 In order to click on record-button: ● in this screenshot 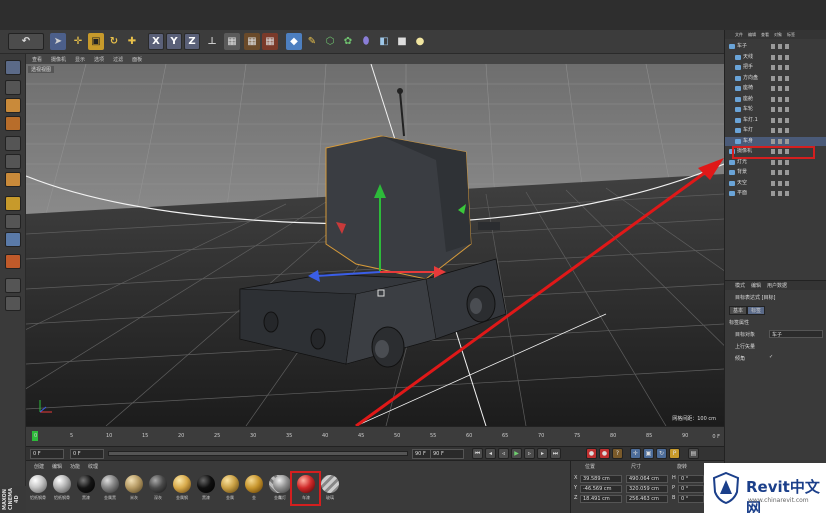, I will do `click(591, 453)`.